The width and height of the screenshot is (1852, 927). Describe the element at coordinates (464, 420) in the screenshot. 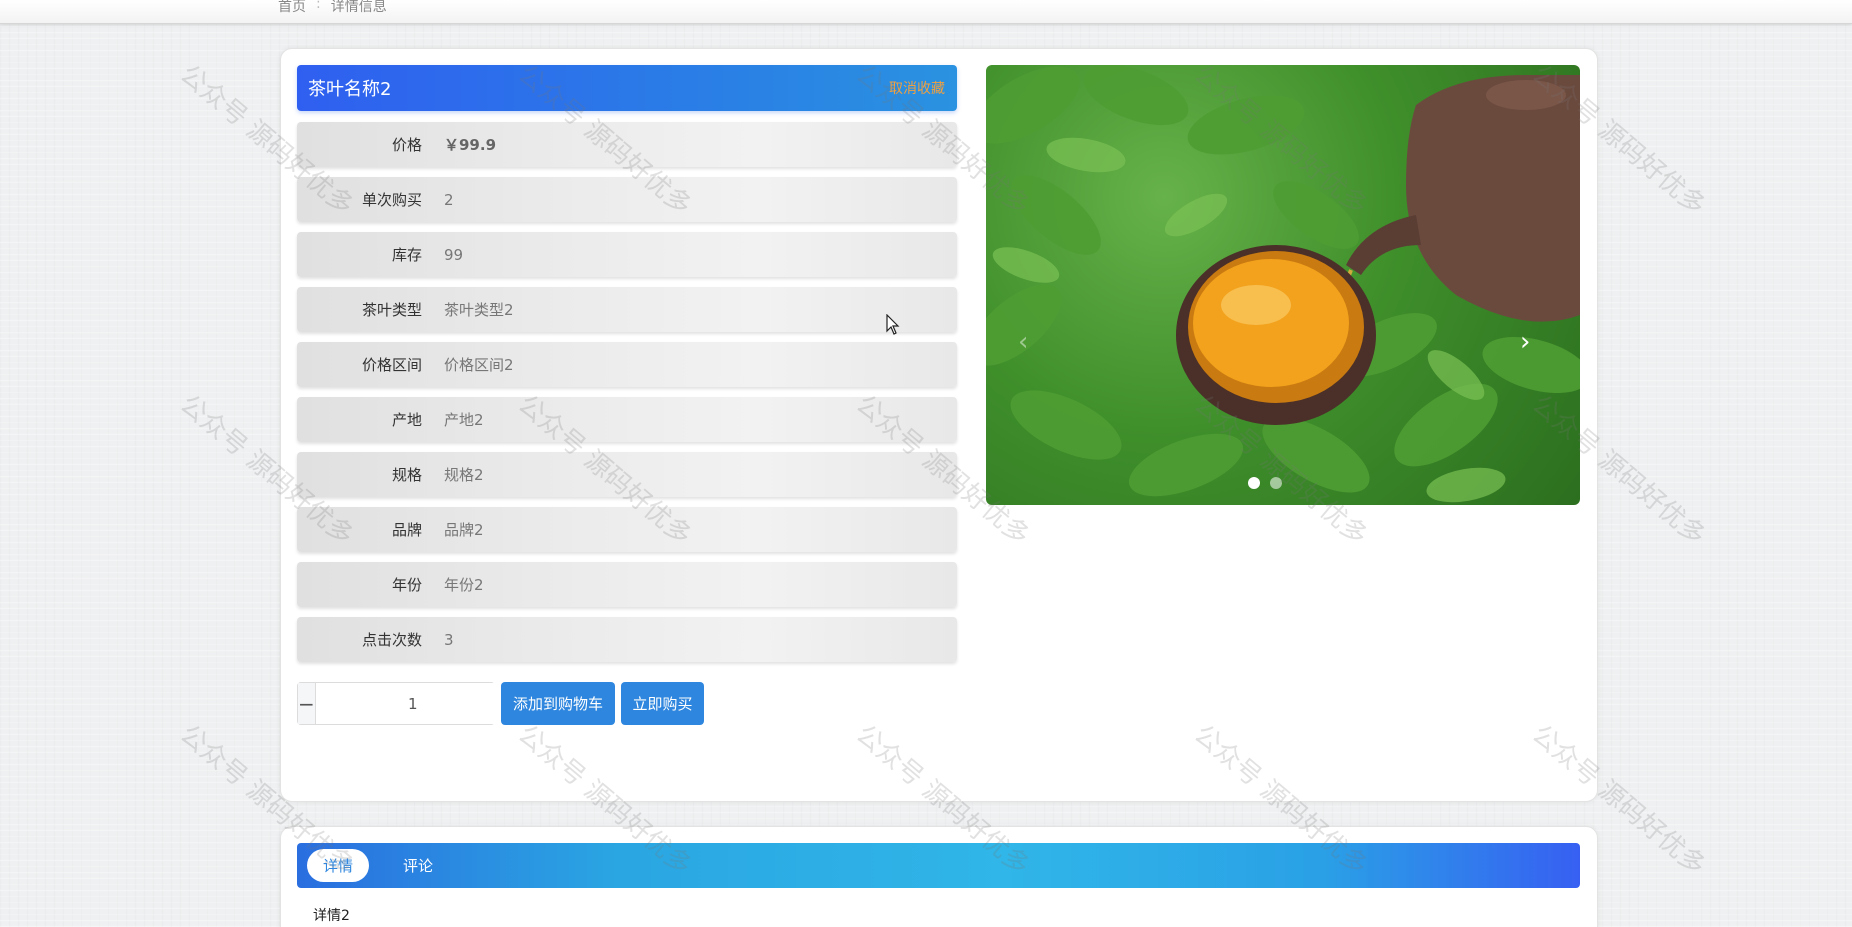

I see `detail-value: 产地2` at that location.